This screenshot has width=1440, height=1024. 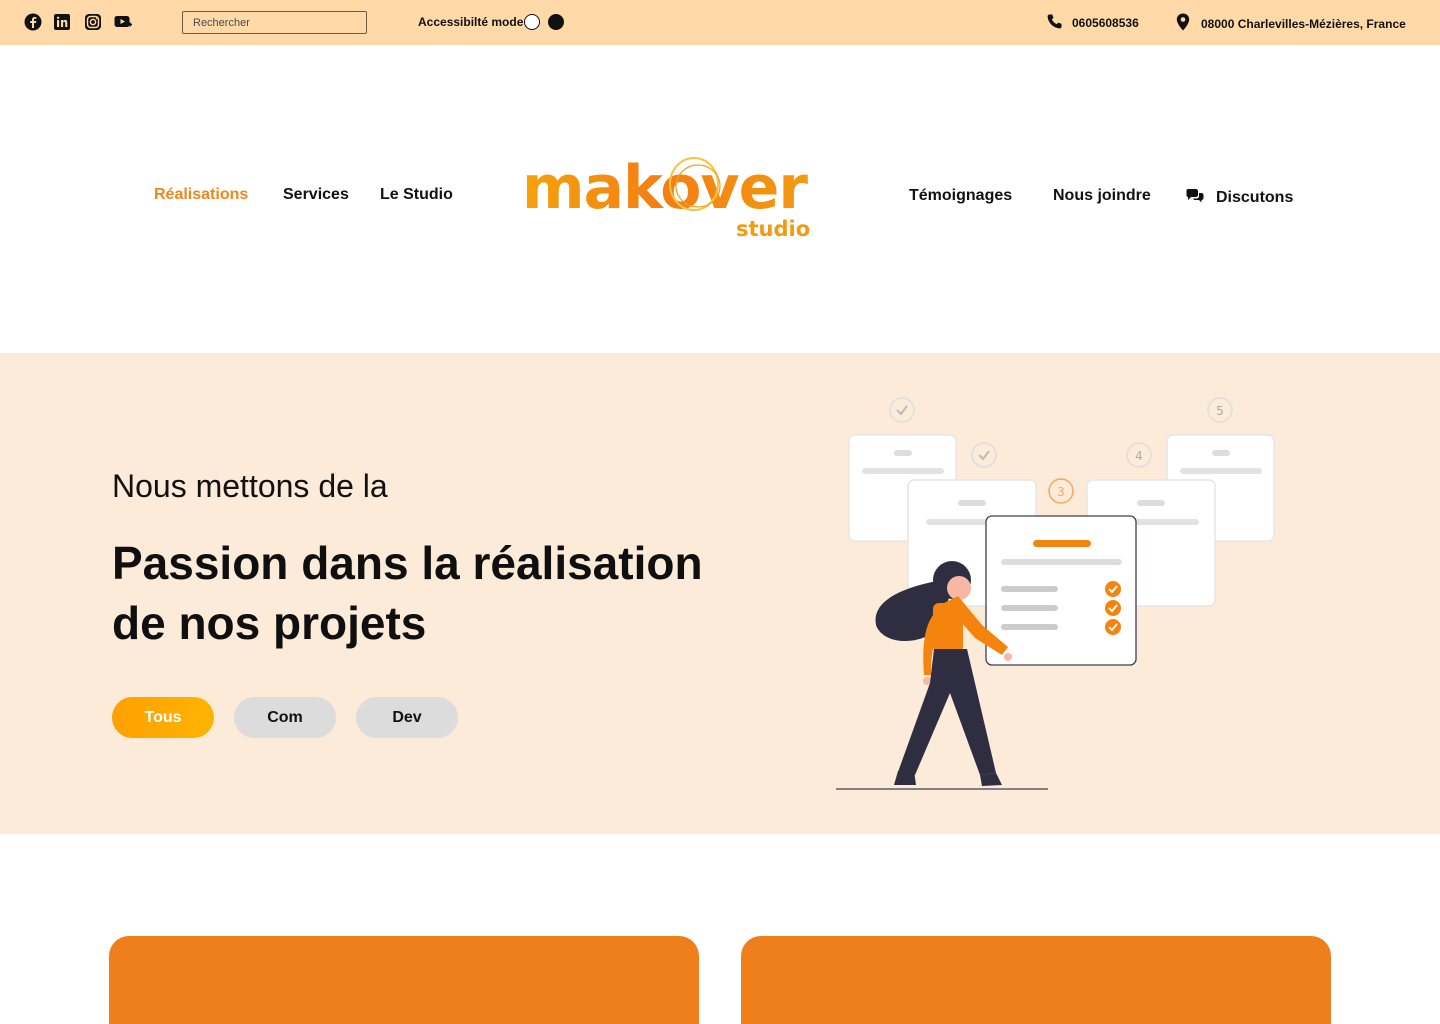 I want to click on accessibility-mode-label: Accessibilté mode, so click(x=471, y=22).